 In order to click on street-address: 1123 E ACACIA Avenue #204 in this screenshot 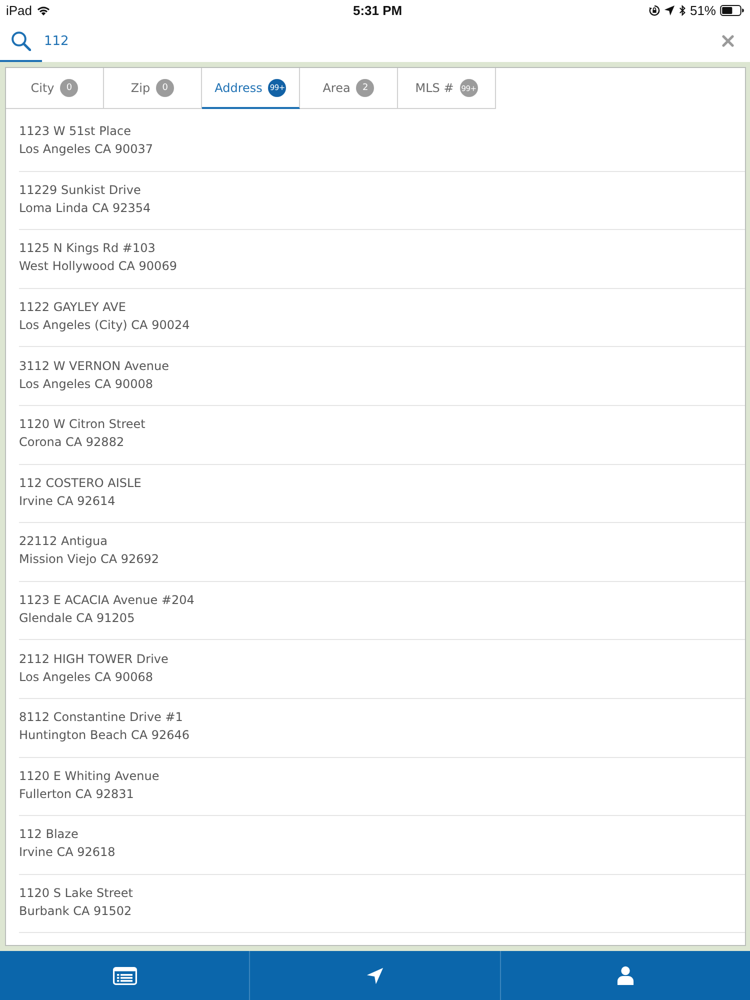, I will do `click(106, 601)`.